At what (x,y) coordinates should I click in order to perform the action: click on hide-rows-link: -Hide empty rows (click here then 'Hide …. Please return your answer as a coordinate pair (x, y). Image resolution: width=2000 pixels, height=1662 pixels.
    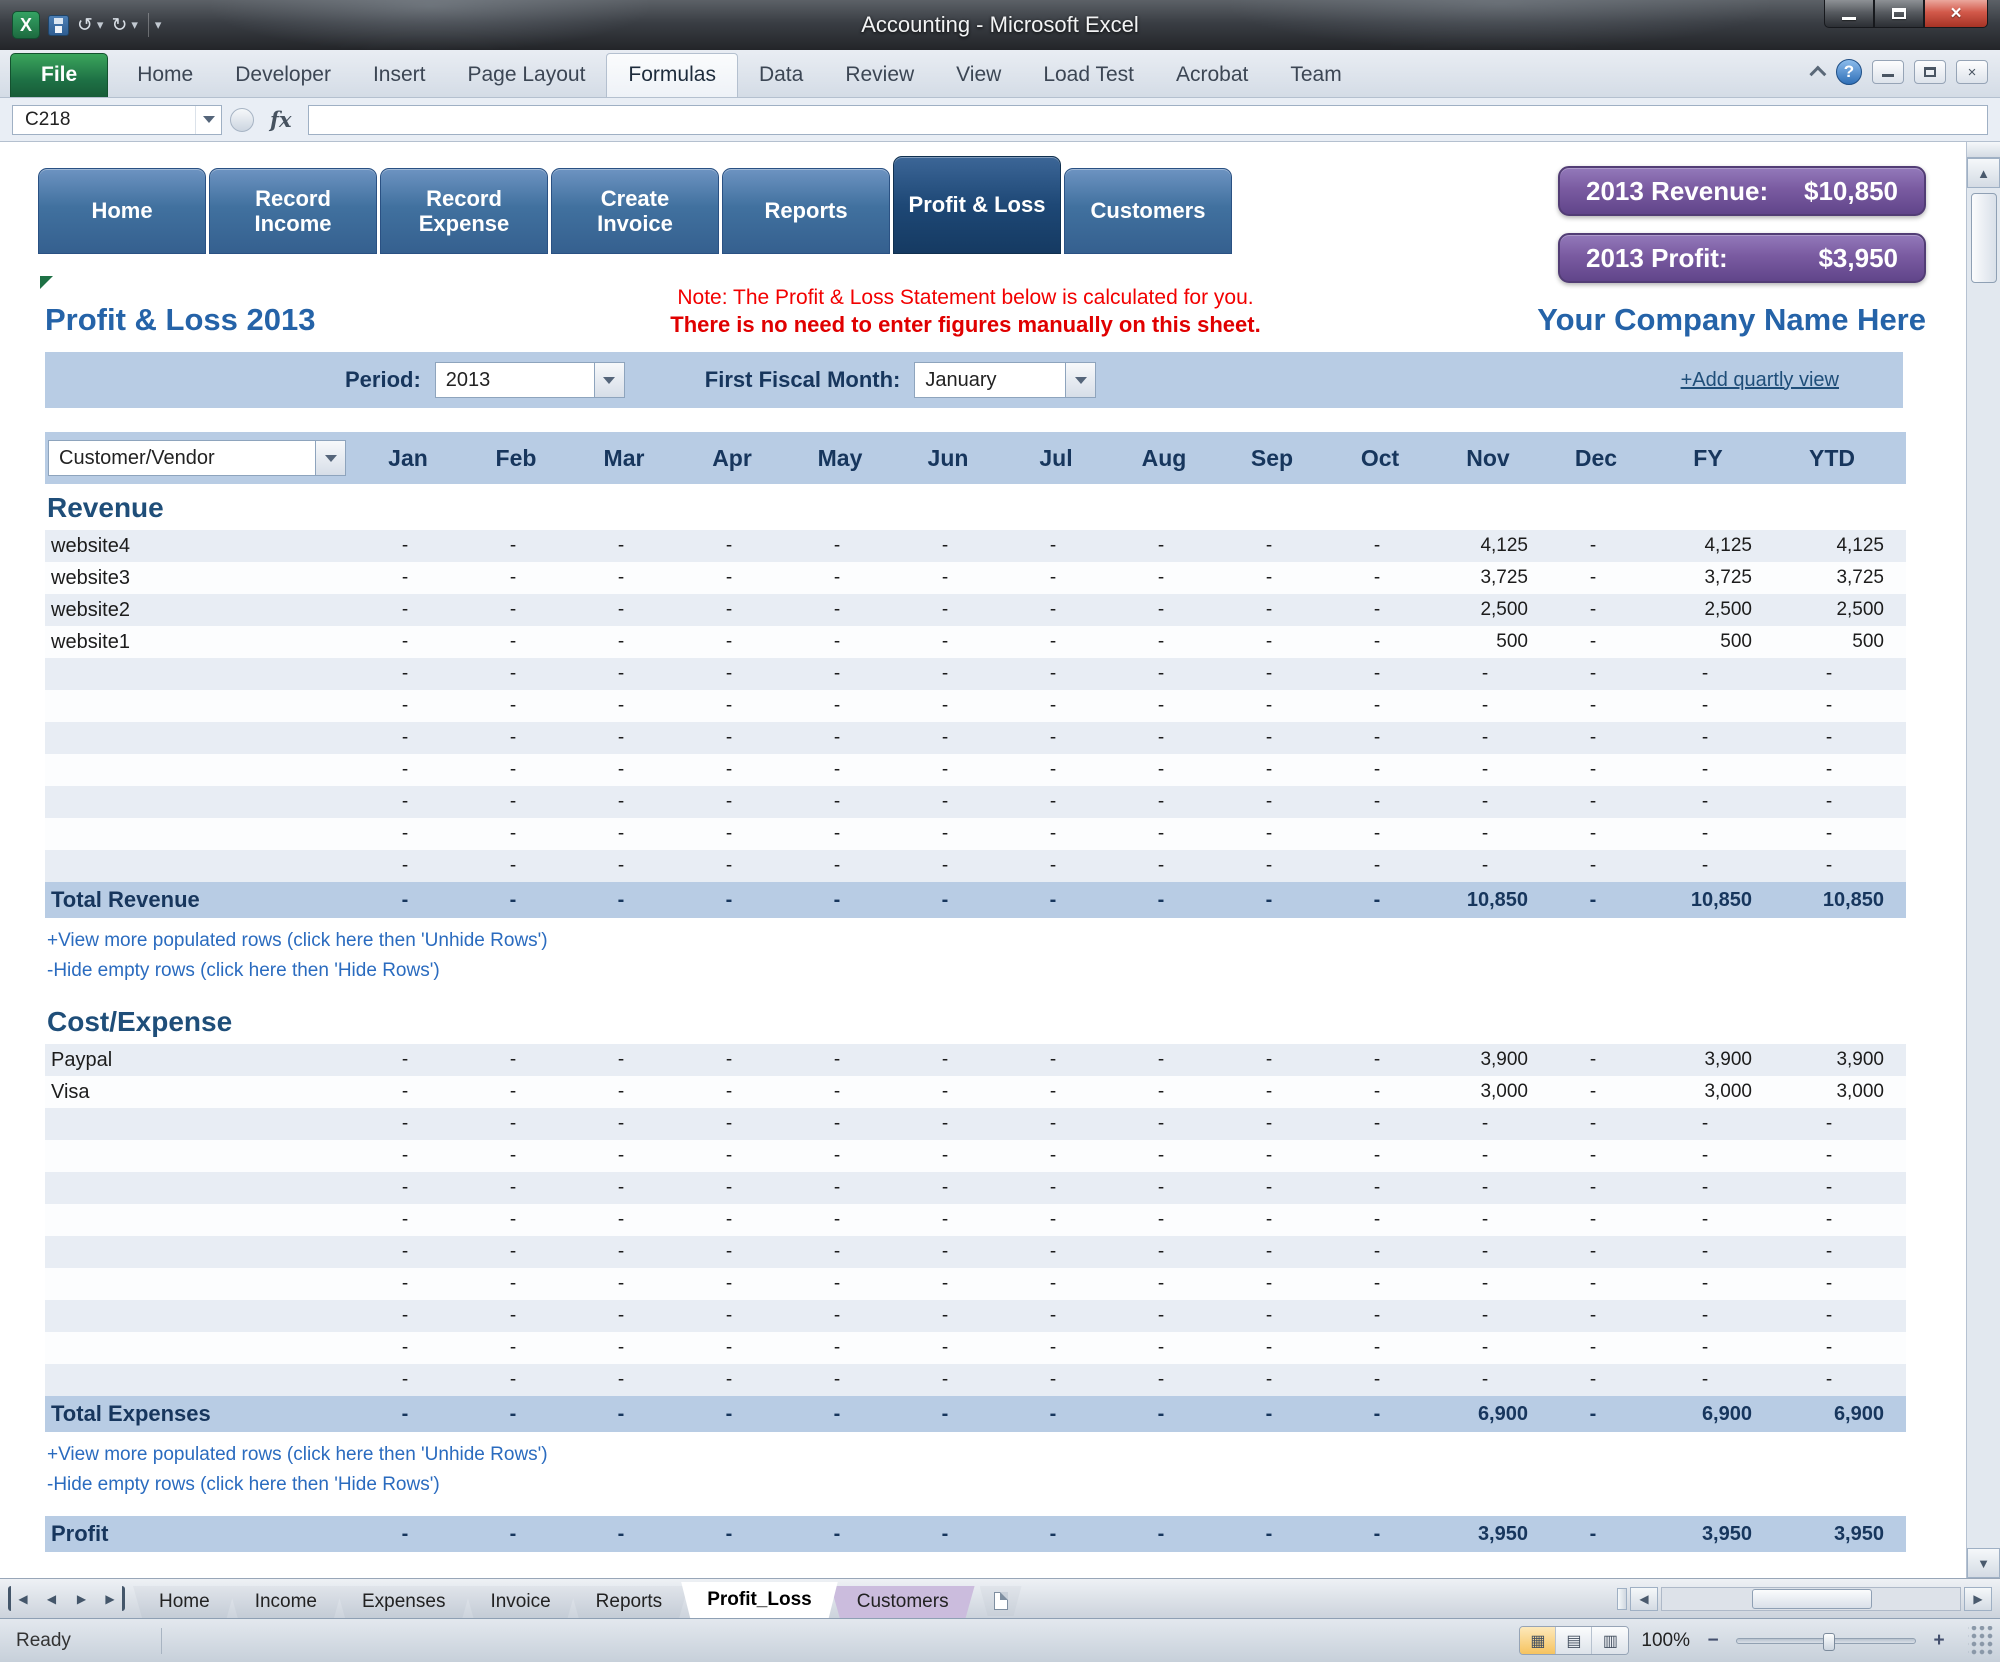
    Looking at the image, I should click on (243, 971).